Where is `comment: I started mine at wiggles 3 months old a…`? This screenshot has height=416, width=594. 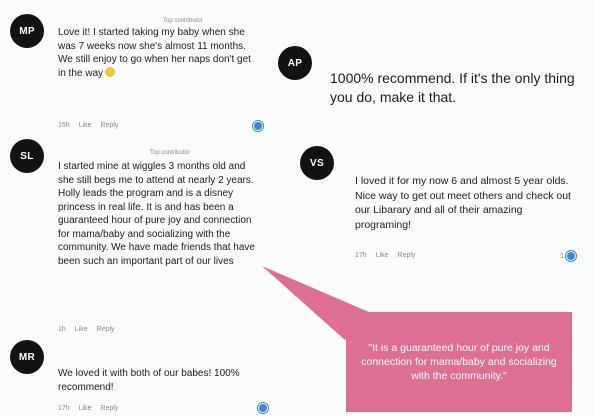 comment: I started mine at wiggles 3 months old a… is located at coordinates (159, 214).